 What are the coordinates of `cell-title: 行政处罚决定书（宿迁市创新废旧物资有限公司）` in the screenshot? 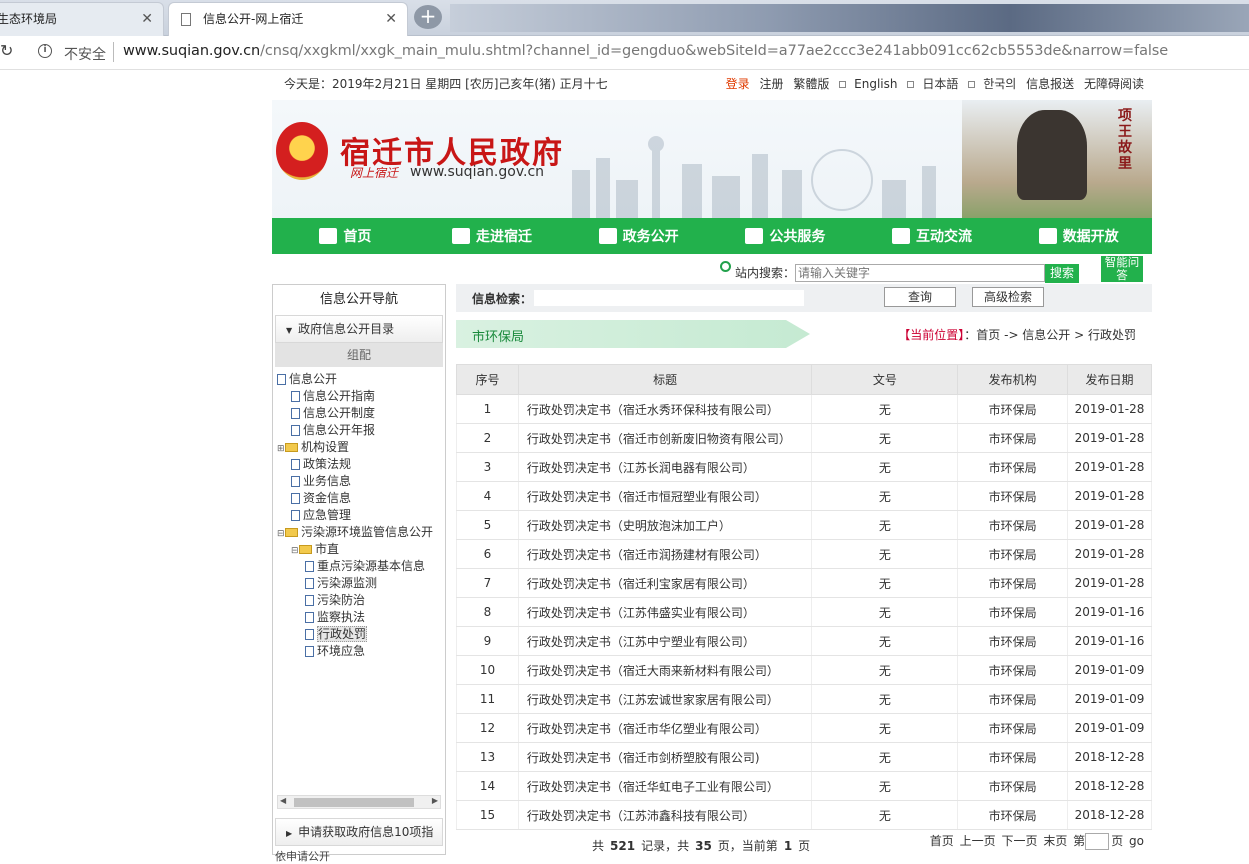 It's located at (665, 438).